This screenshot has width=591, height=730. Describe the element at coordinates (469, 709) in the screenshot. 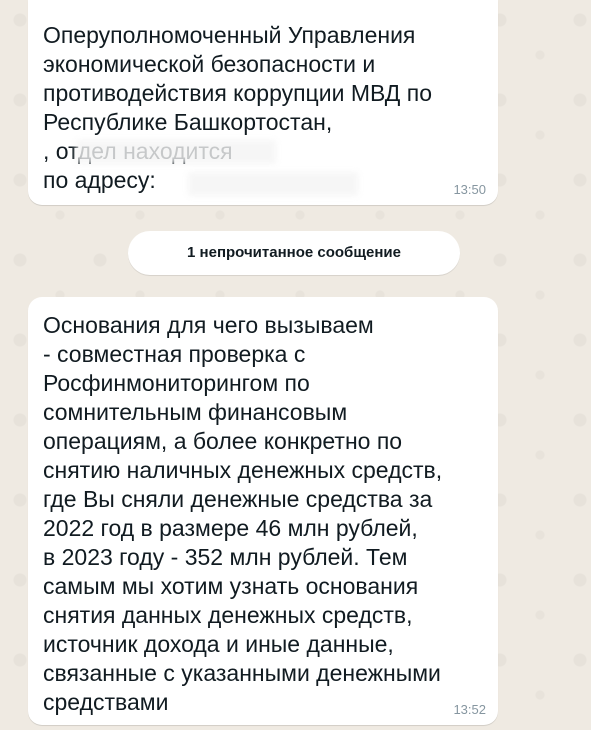

I see `message-time: 13:52` at that location.